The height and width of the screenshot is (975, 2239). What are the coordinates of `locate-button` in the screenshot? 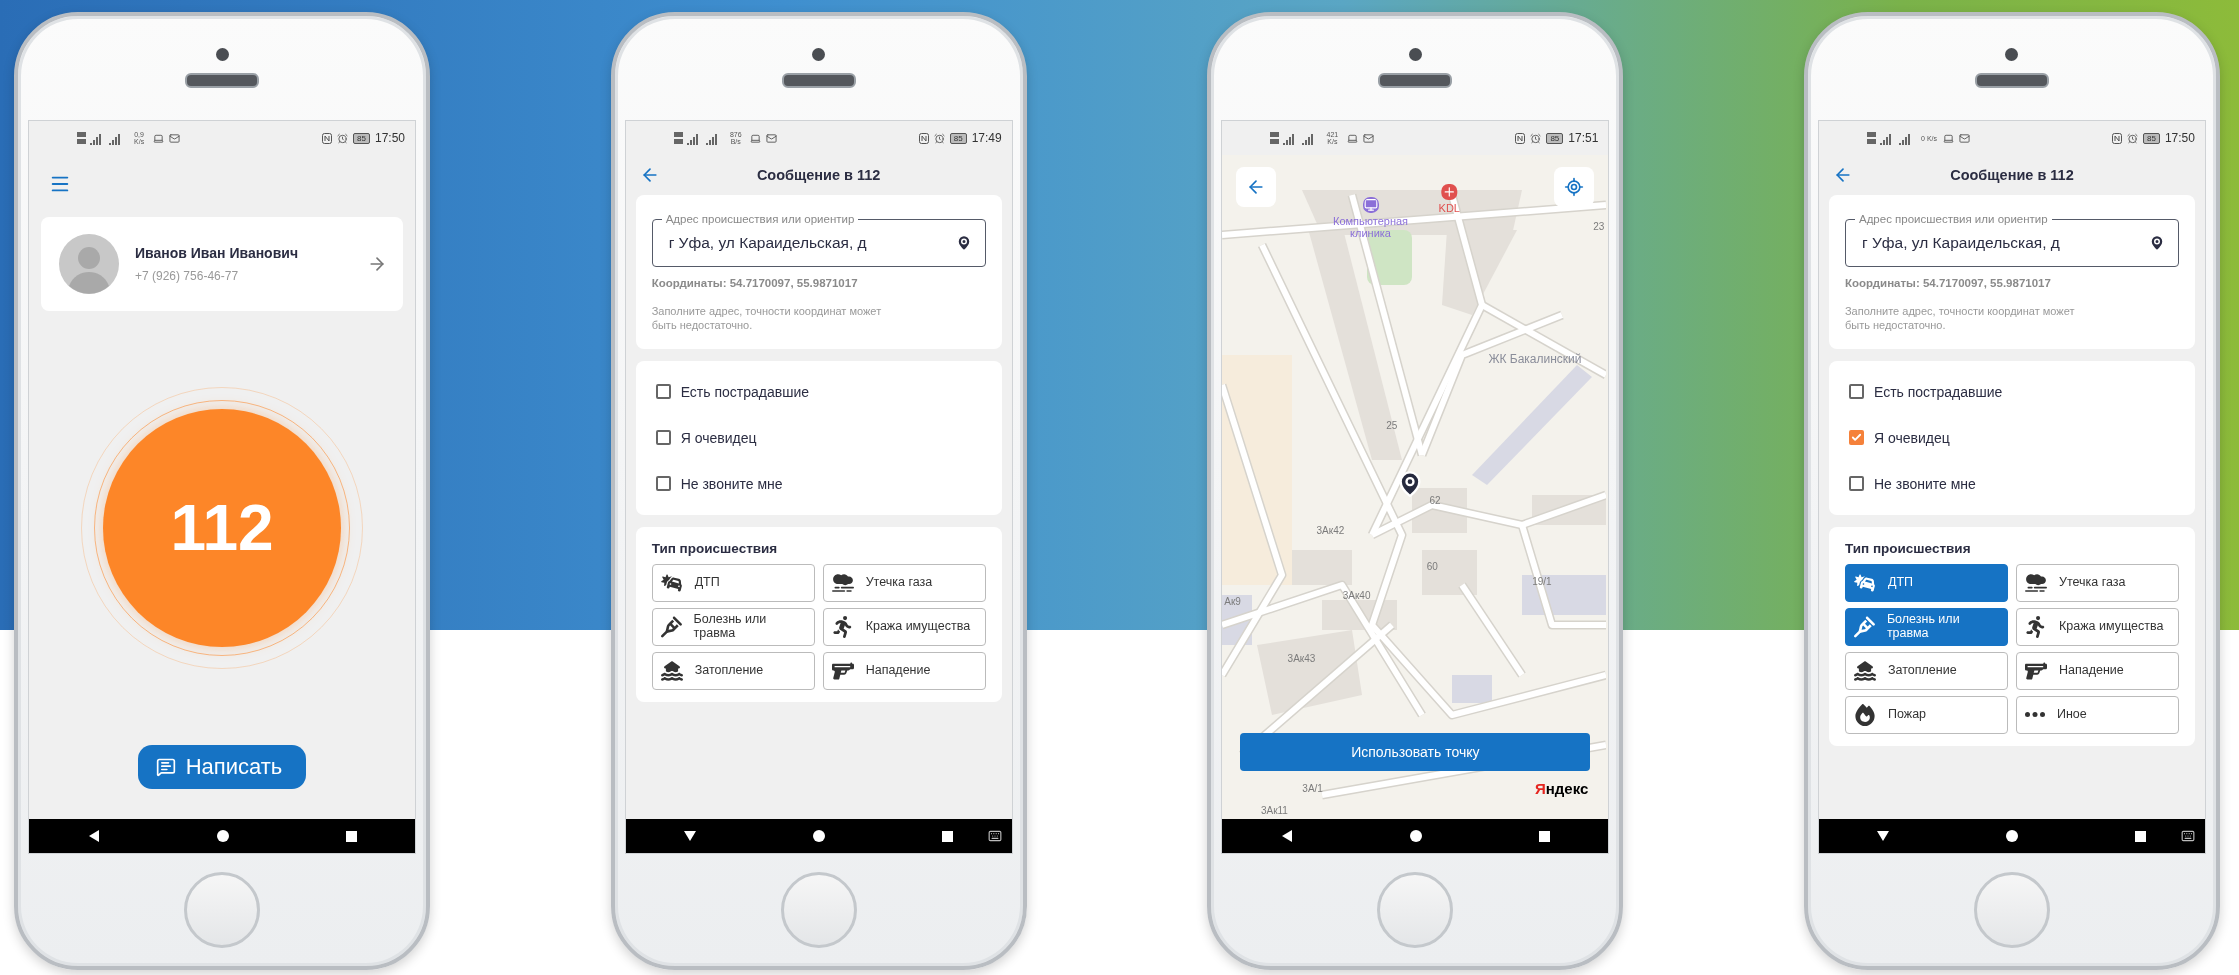 It's located at (1574, 187).